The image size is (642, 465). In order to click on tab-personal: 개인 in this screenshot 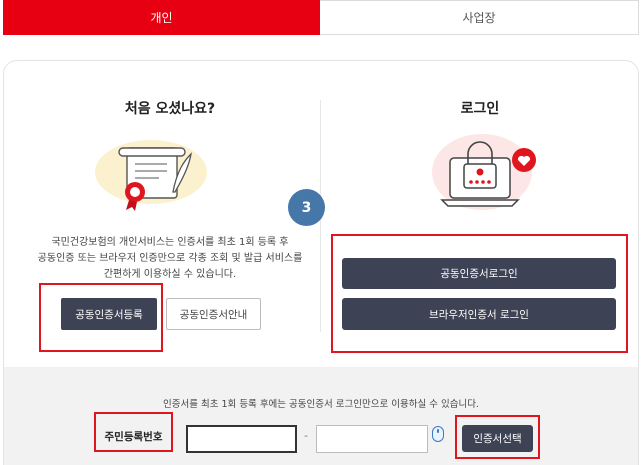, I will do `click(161, 17)`.